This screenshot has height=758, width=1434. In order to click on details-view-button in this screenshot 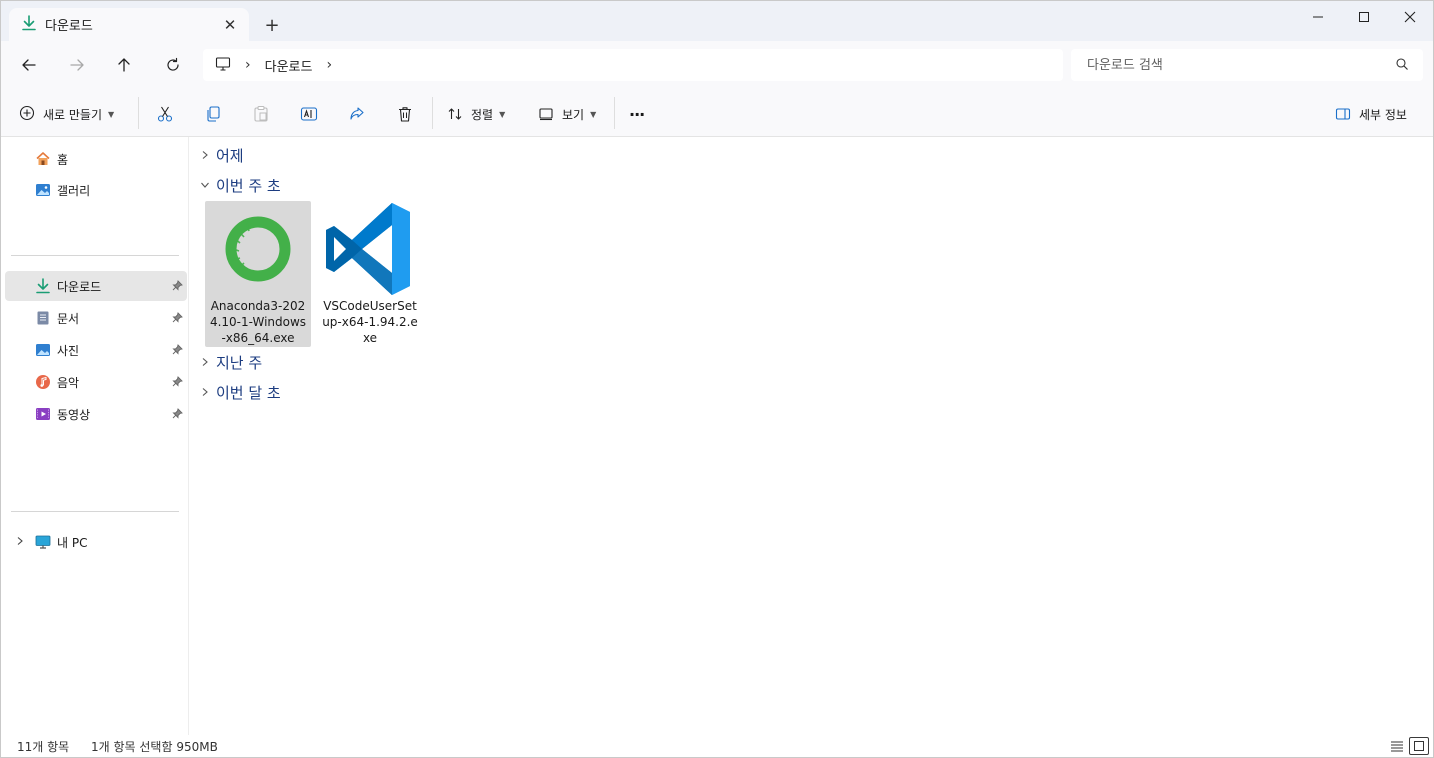, I will do `click(1397, 746)`.